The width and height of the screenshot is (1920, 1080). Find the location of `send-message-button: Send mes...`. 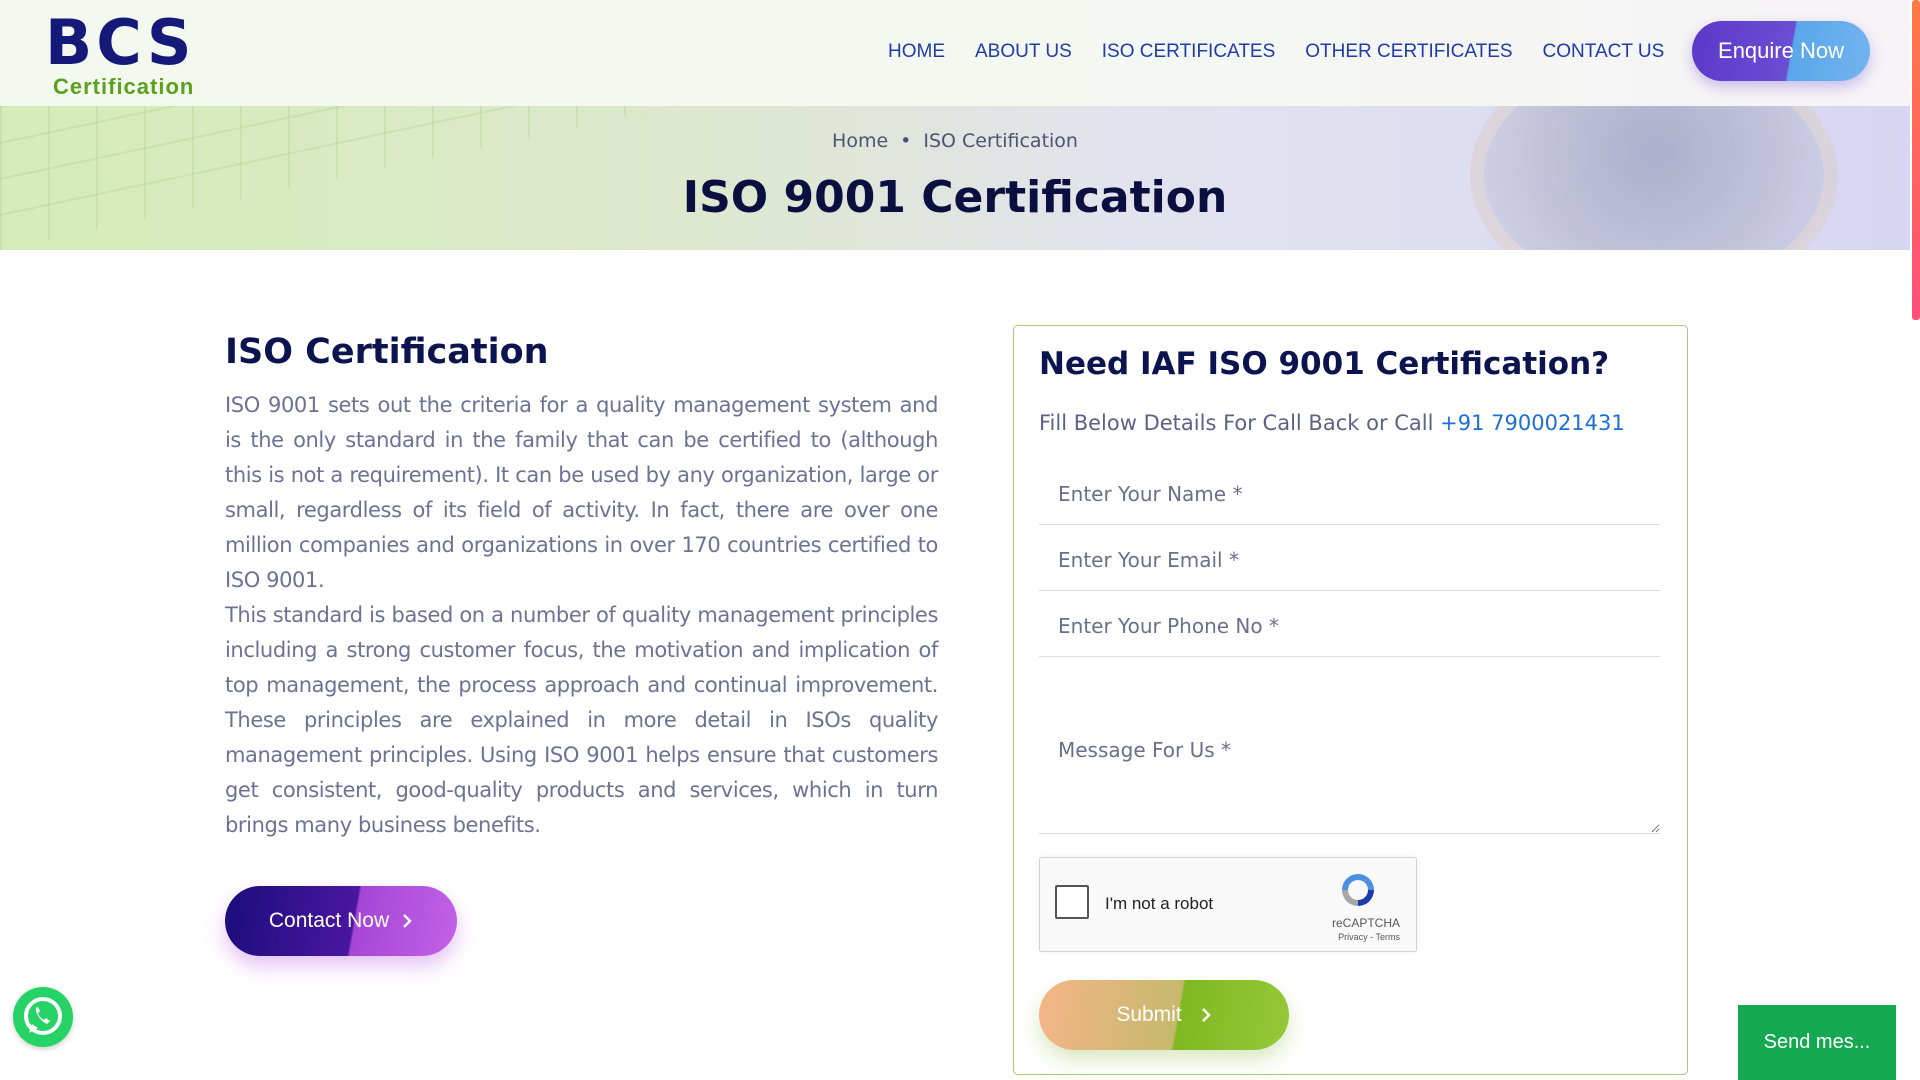

send-message-button: Send mes... is located at coordinates (1817, 1042).